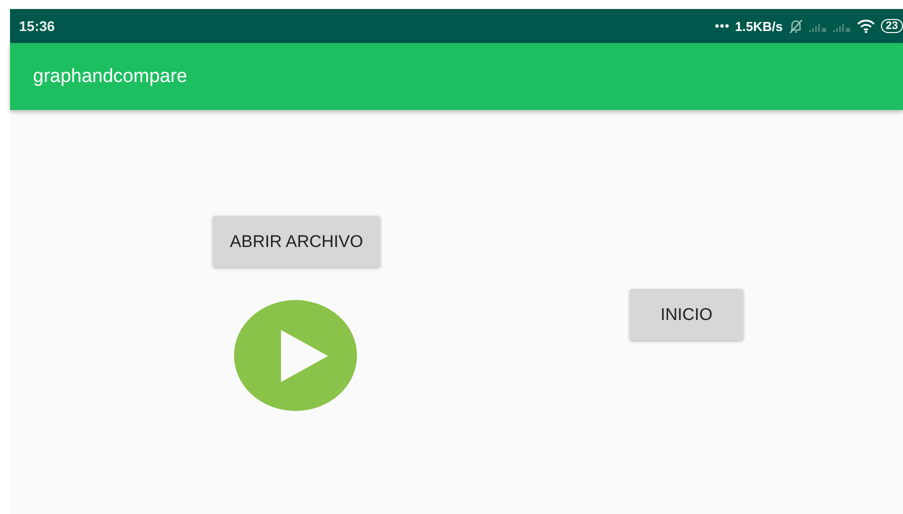 The width and height of the screenshot is (903, 514). I want to click on start-button: INICIO, so click(686, 314).